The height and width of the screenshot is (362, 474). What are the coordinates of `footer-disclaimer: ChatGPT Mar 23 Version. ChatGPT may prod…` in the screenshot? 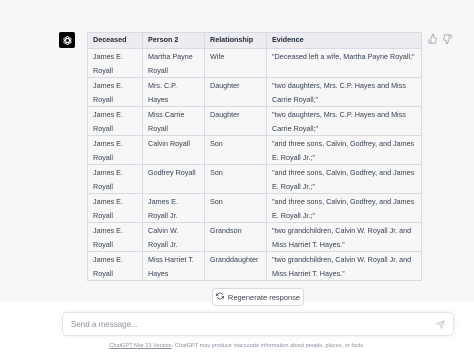 It's located at (237, 346).